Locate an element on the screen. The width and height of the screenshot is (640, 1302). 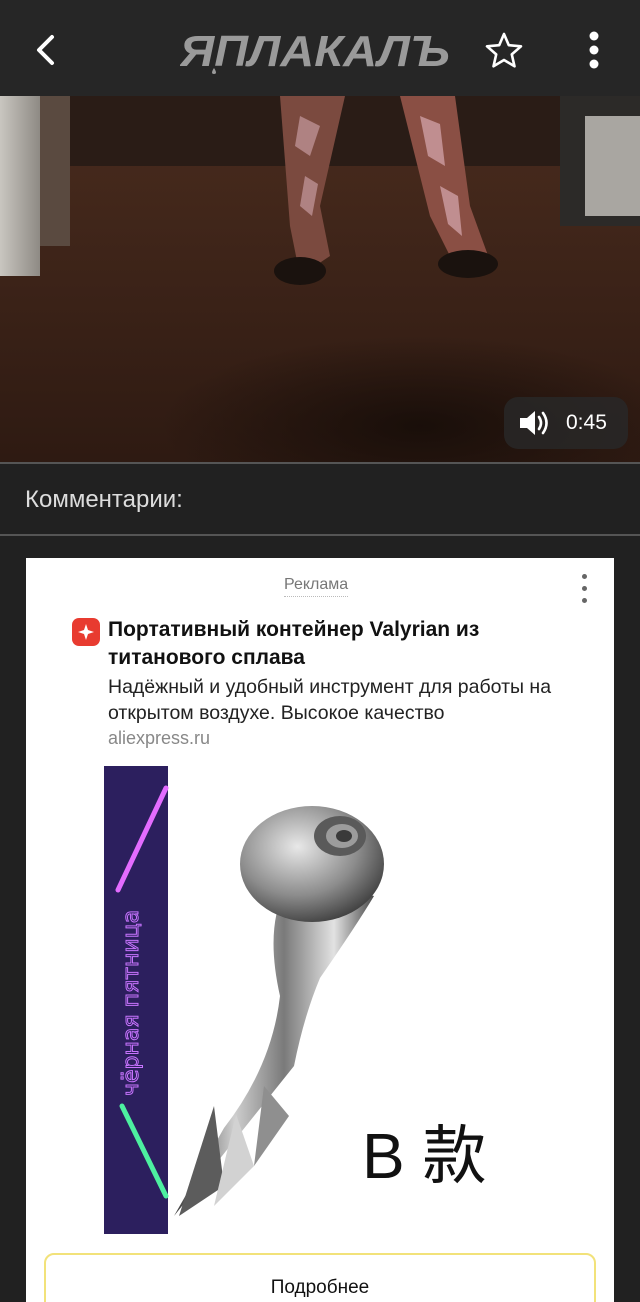
back-button is located at coordinates (46, 50).